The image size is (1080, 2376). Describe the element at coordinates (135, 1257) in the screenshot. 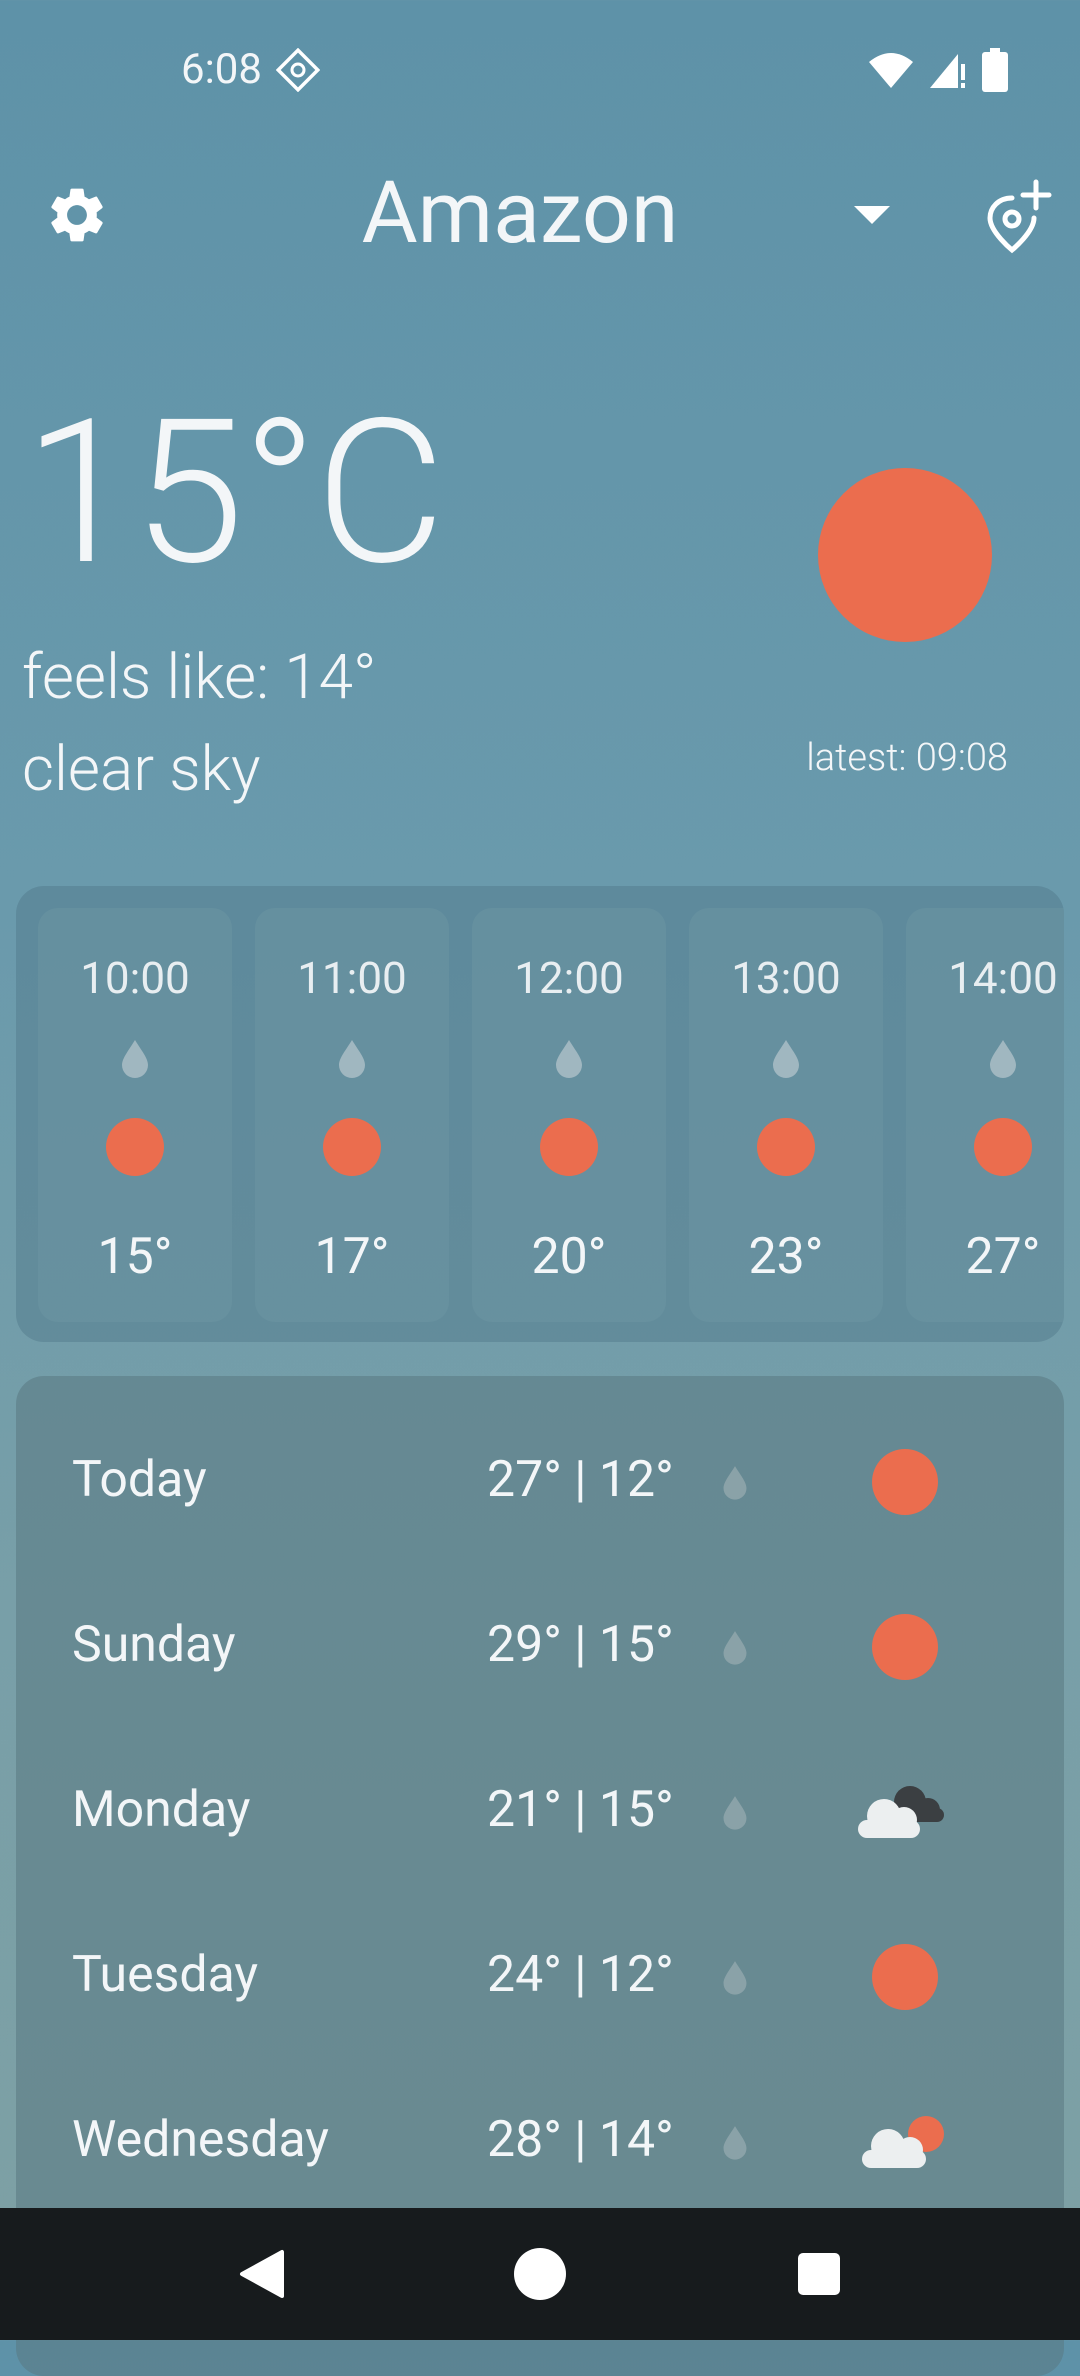

I see `hour-temperature: 15°` at that location.